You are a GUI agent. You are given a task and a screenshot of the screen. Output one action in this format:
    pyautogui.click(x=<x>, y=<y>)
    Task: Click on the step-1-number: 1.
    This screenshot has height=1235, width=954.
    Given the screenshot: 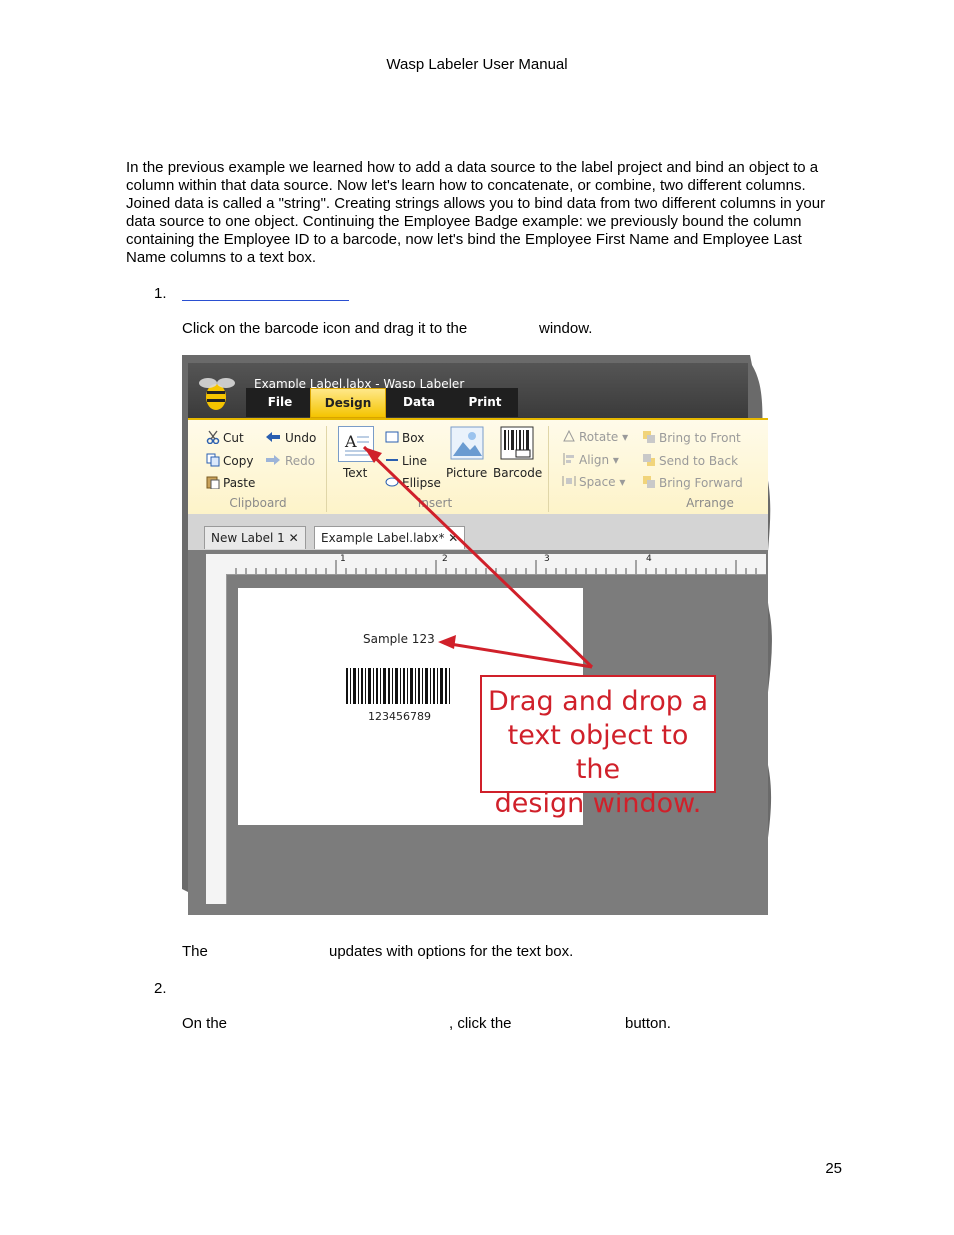 What is the action you would take?
    pyautogui.click(x=160, y=293)
    